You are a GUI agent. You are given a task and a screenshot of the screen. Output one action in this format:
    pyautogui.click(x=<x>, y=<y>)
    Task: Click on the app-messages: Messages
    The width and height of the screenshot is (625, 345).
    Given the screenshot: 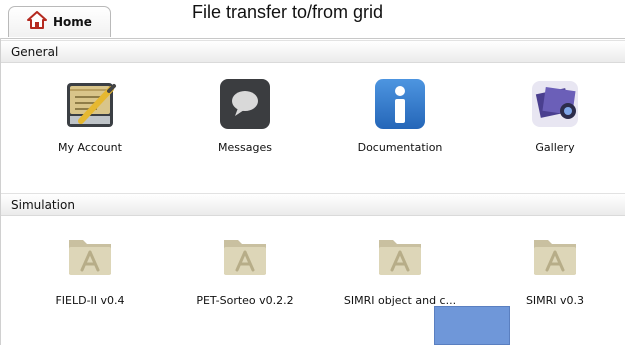 What is the action you would take?
    pyautogui.click(x=245, y=114)
    